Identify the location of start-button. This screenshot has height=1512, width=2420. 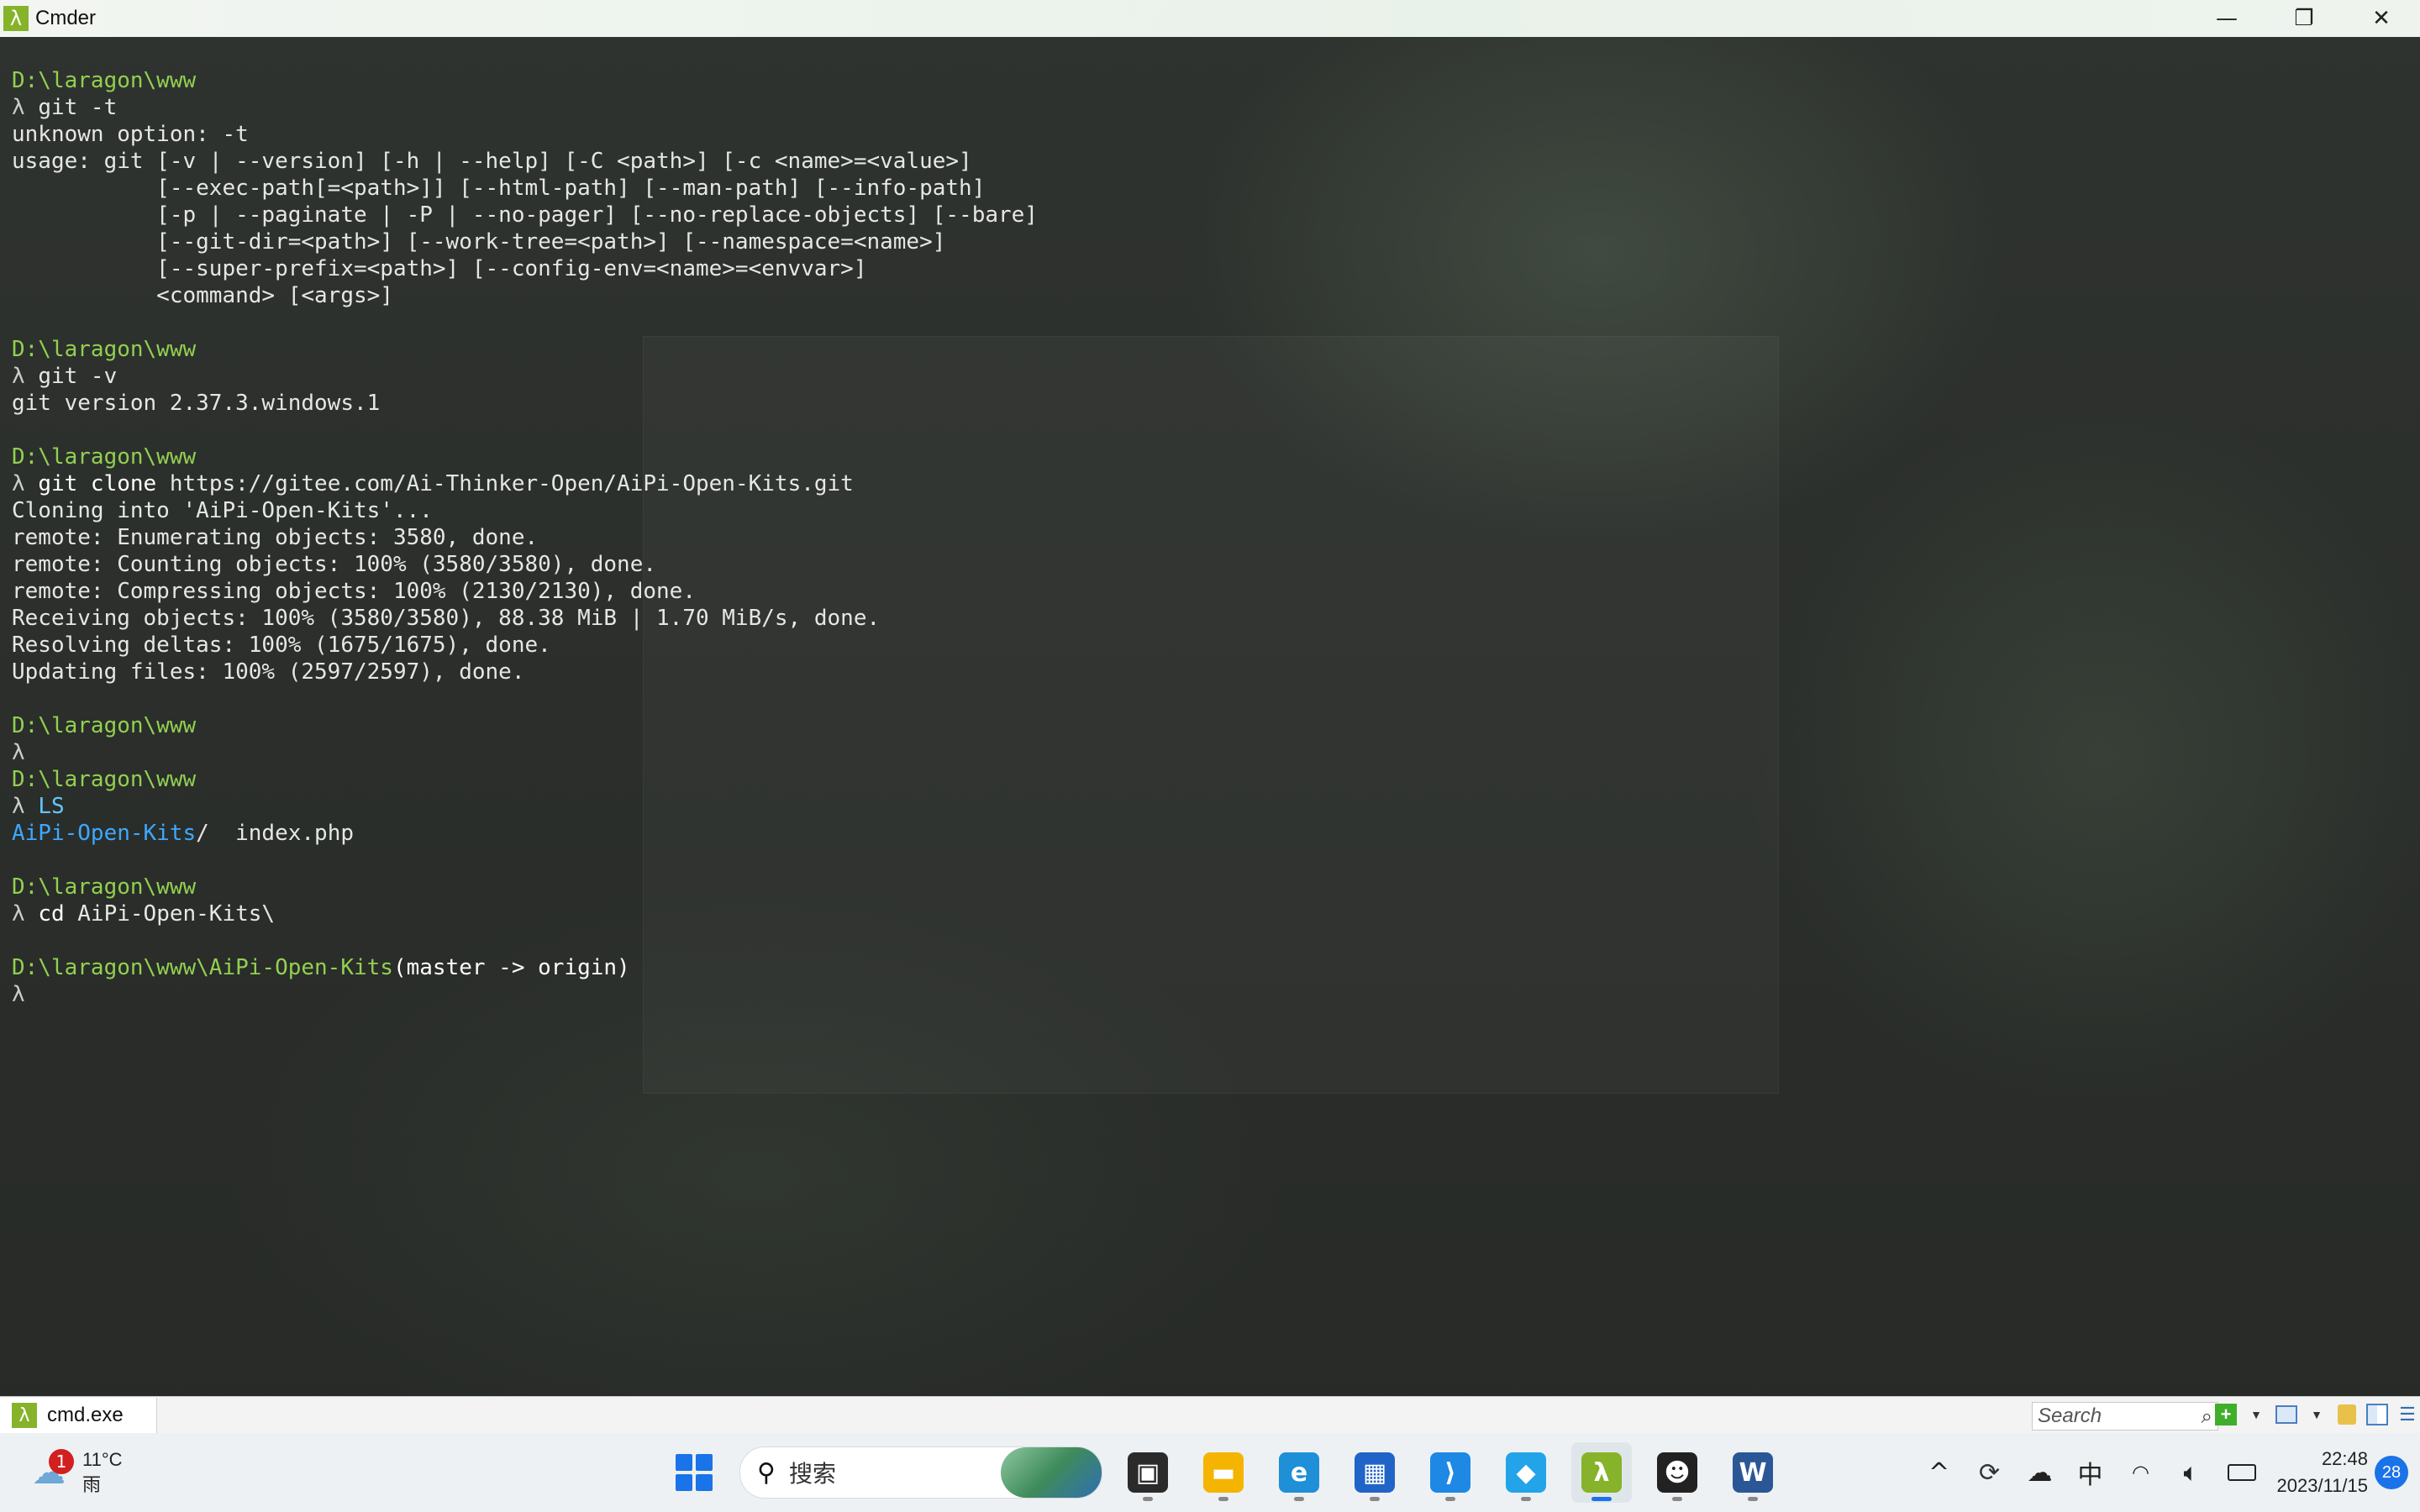
(694, 1472).